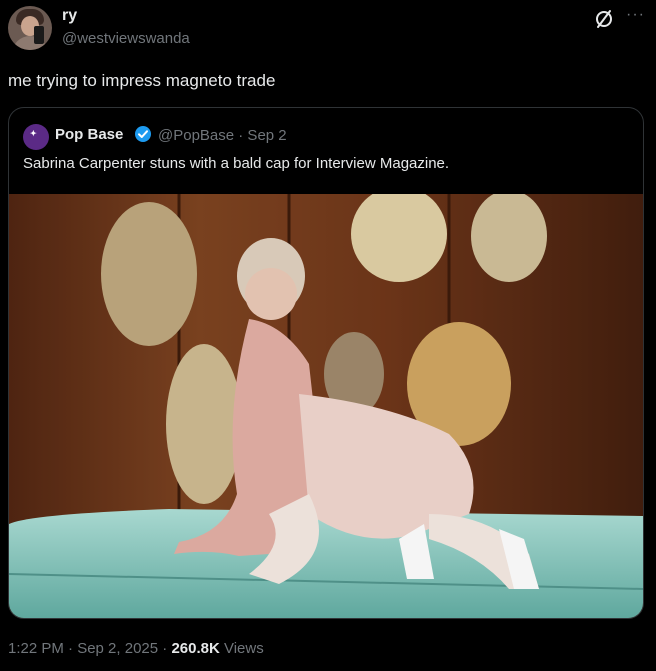 The image size is (656, 671). What do you see at coordinates (635, 15) in the screenshot?
I see `more-options-icon: ···` at bounding box center [635, 15].